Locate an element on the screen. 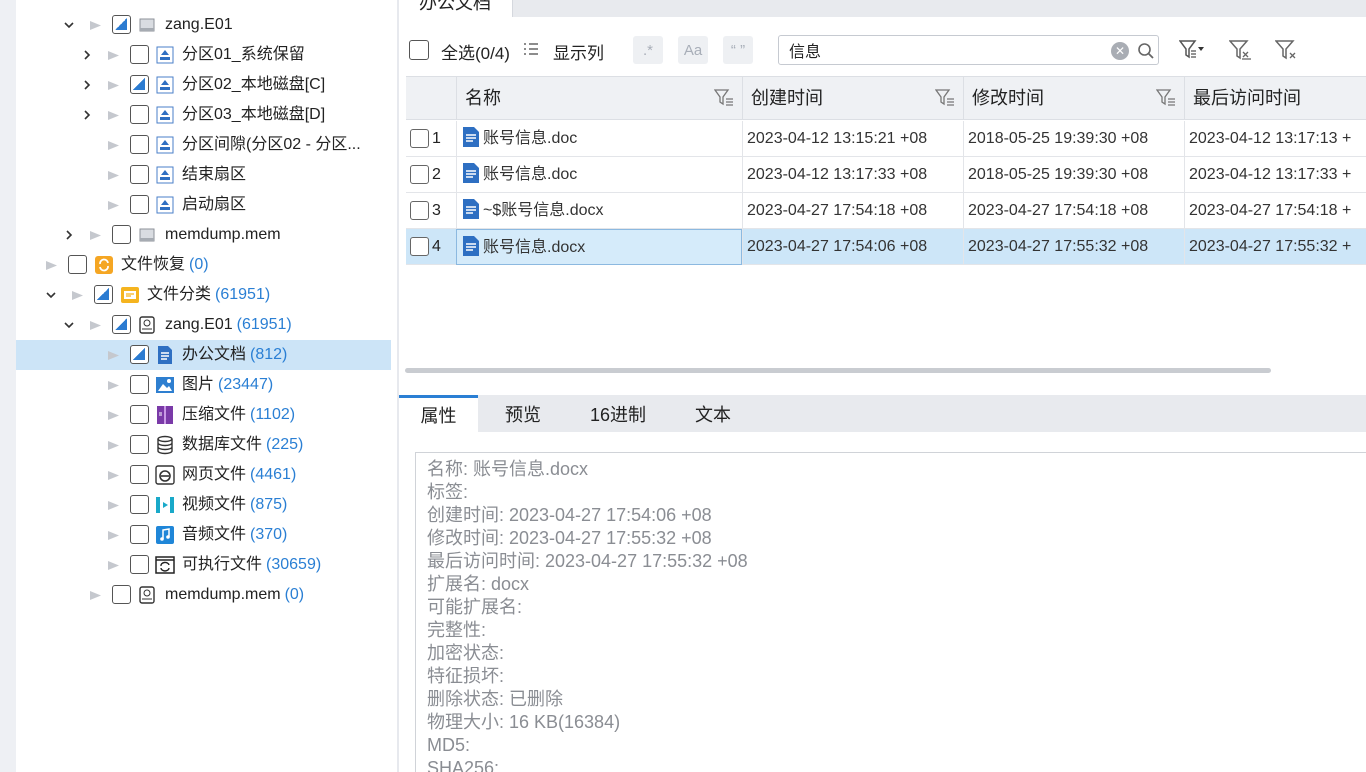  tree-item-office-docs: 办公文档 (812) is located at coordinates (203, 355).